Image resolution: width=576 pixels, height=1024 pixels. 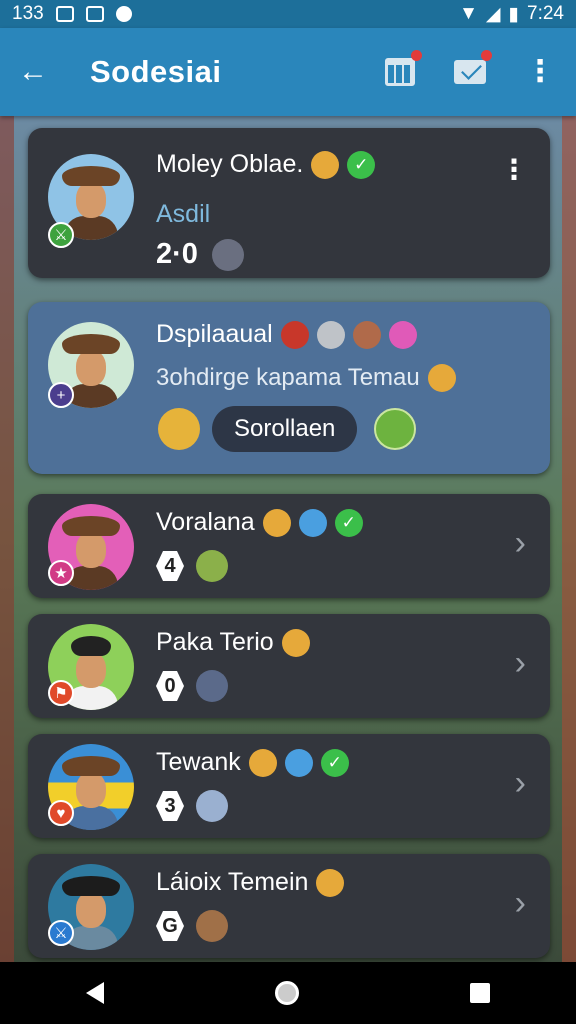 What do you see at coordinates (289, 786) in the screenshot?
I see `member-card: ♥ Tewank ✓ 3 ›` at bounding box center [289, 786].